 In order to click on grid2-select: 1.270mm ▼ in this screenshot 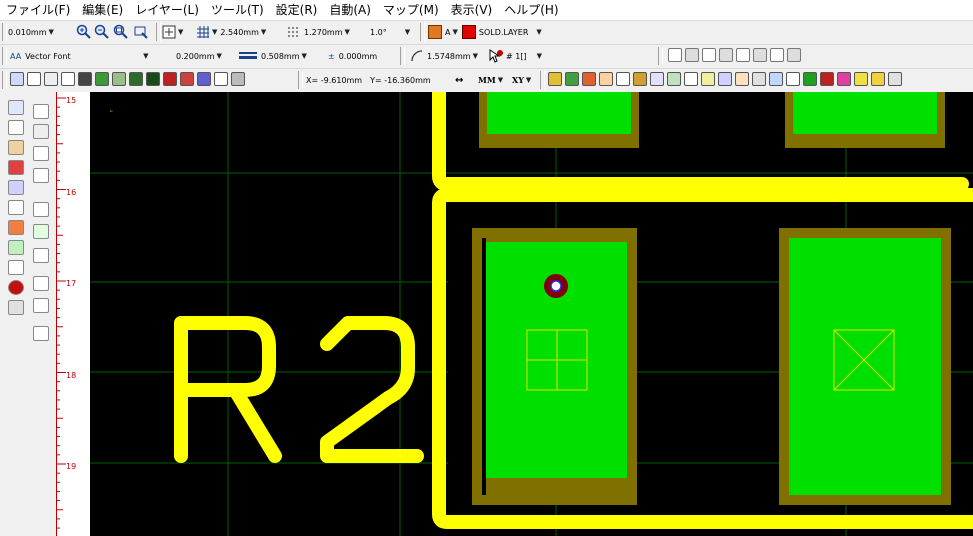, I will do `click(318, 32)`.